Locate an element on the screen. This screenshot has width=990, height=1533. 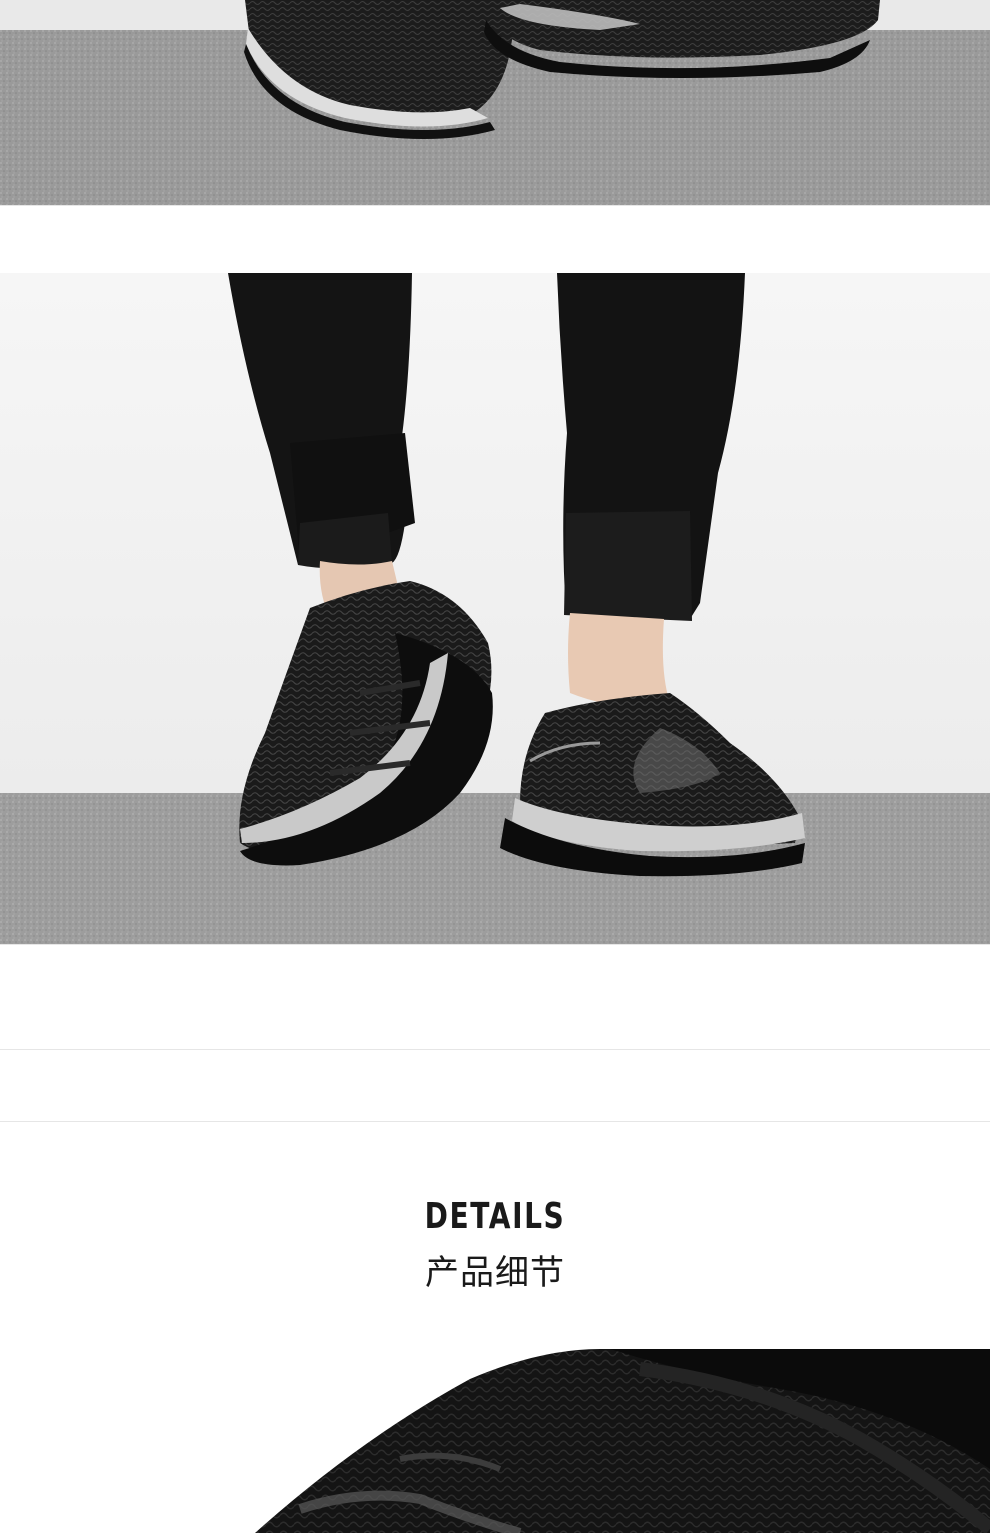
photo-detail-illustration is located at coordinates (495, 1441).